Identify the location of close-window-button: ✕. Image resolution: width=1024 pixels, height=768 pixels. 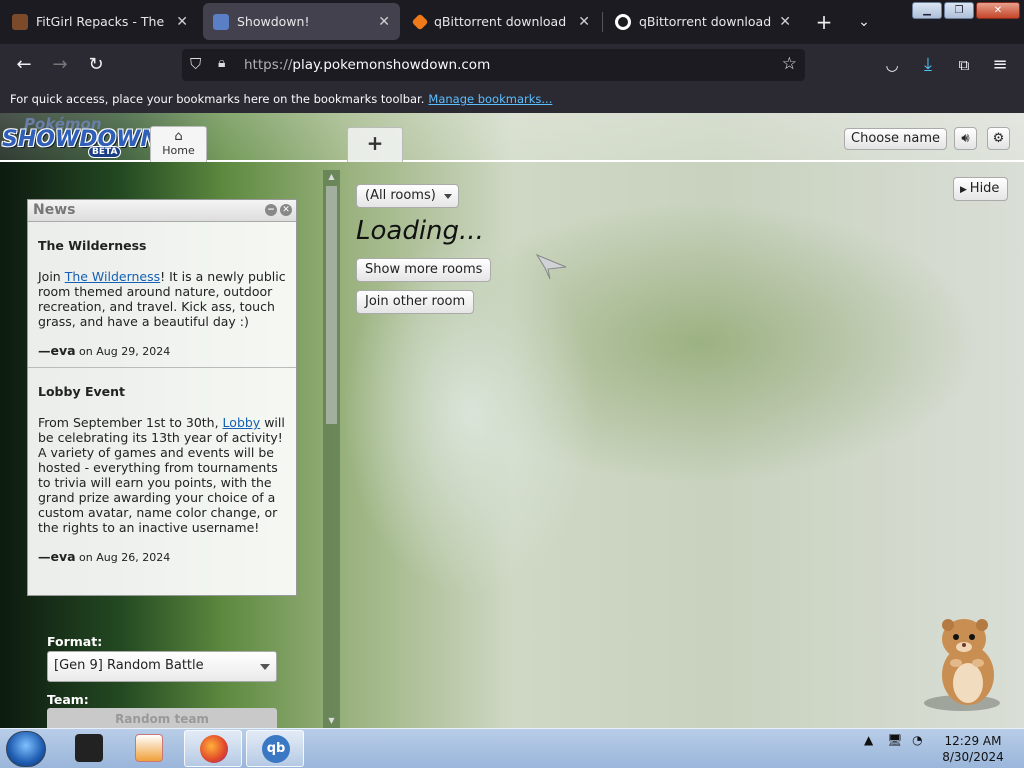
(998, 10).